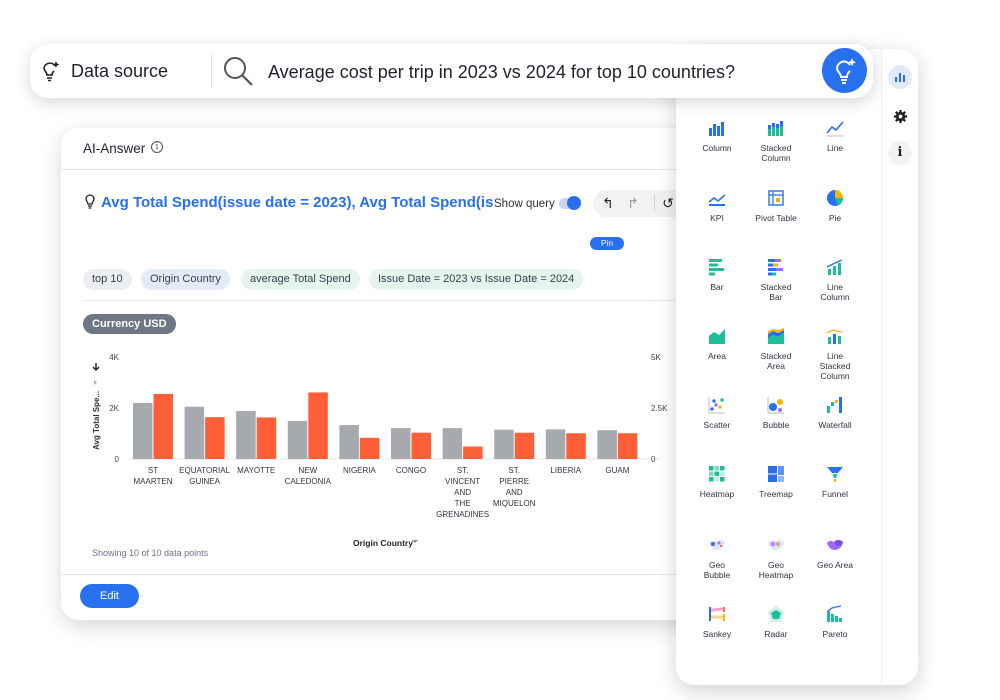 The image size is (1000, 700). I want to click on expand-caret-icon, so click(95, 382).